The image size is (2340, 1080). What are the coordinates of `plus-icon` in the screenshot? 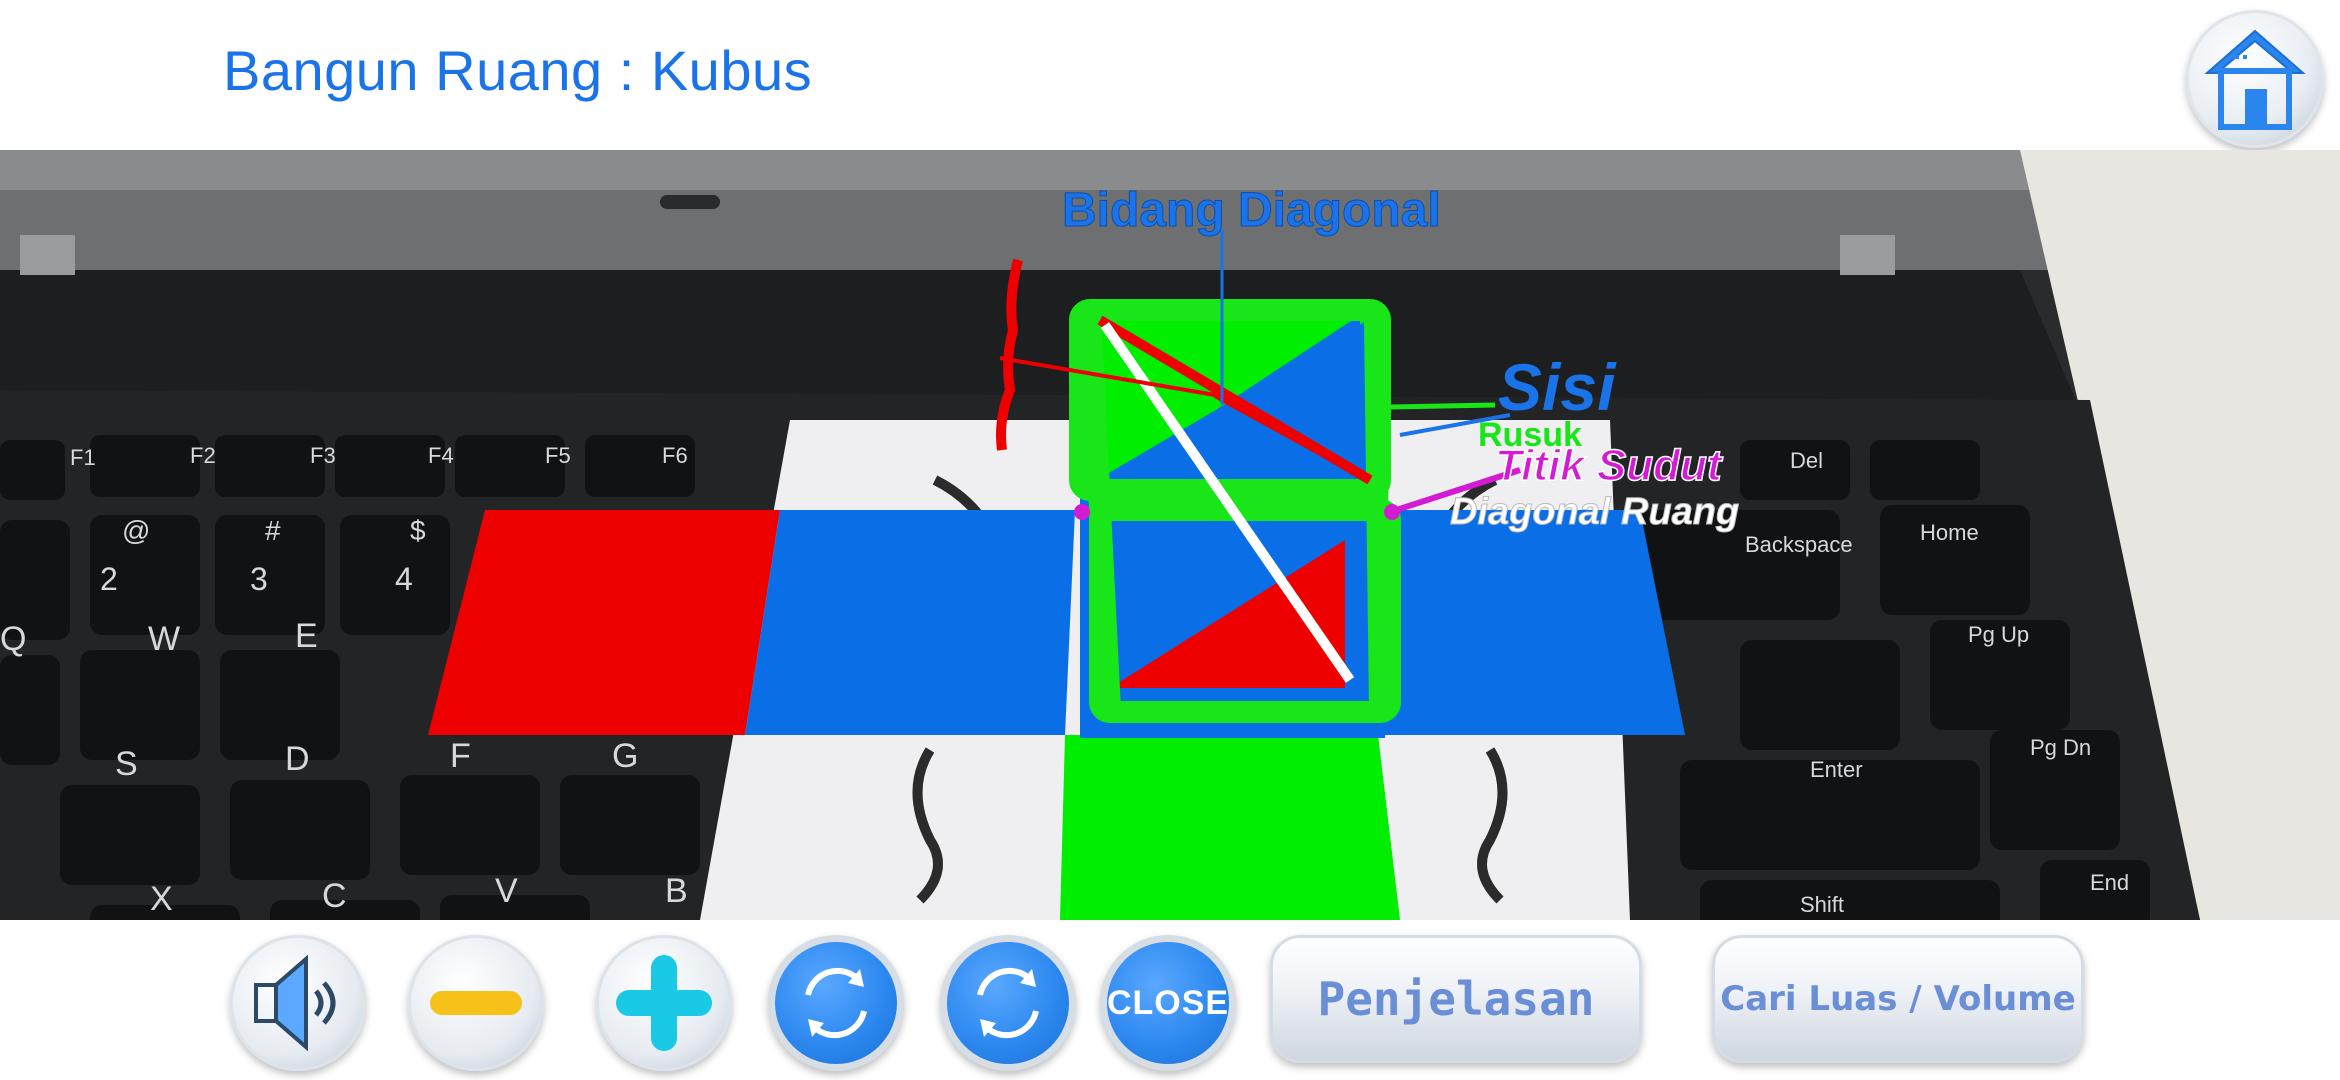 It's located at (664, 1003).